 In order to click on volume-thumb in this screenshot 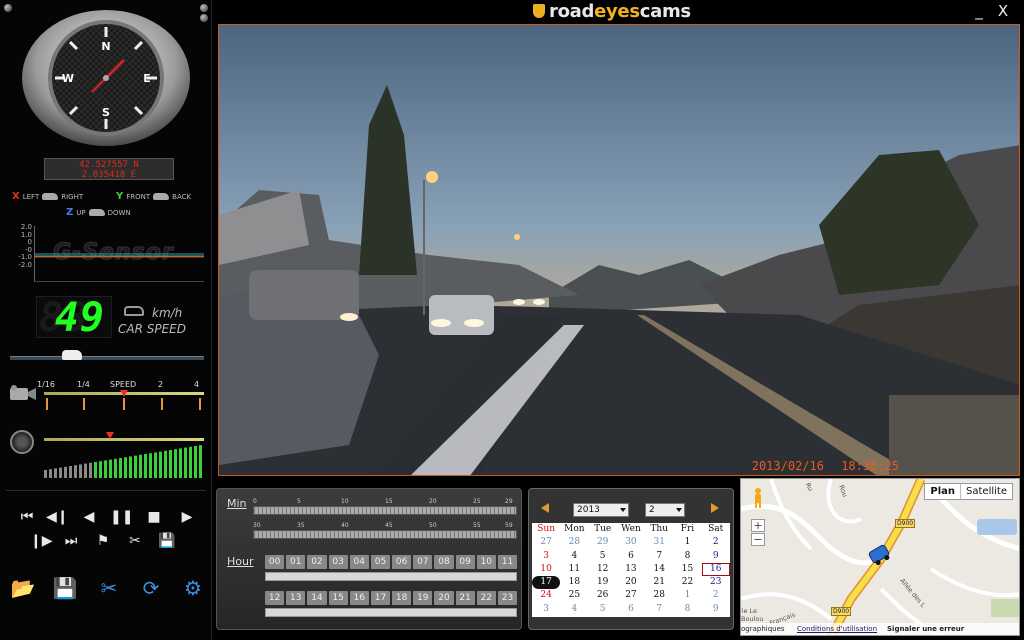, I will do `click(110, 435)`.